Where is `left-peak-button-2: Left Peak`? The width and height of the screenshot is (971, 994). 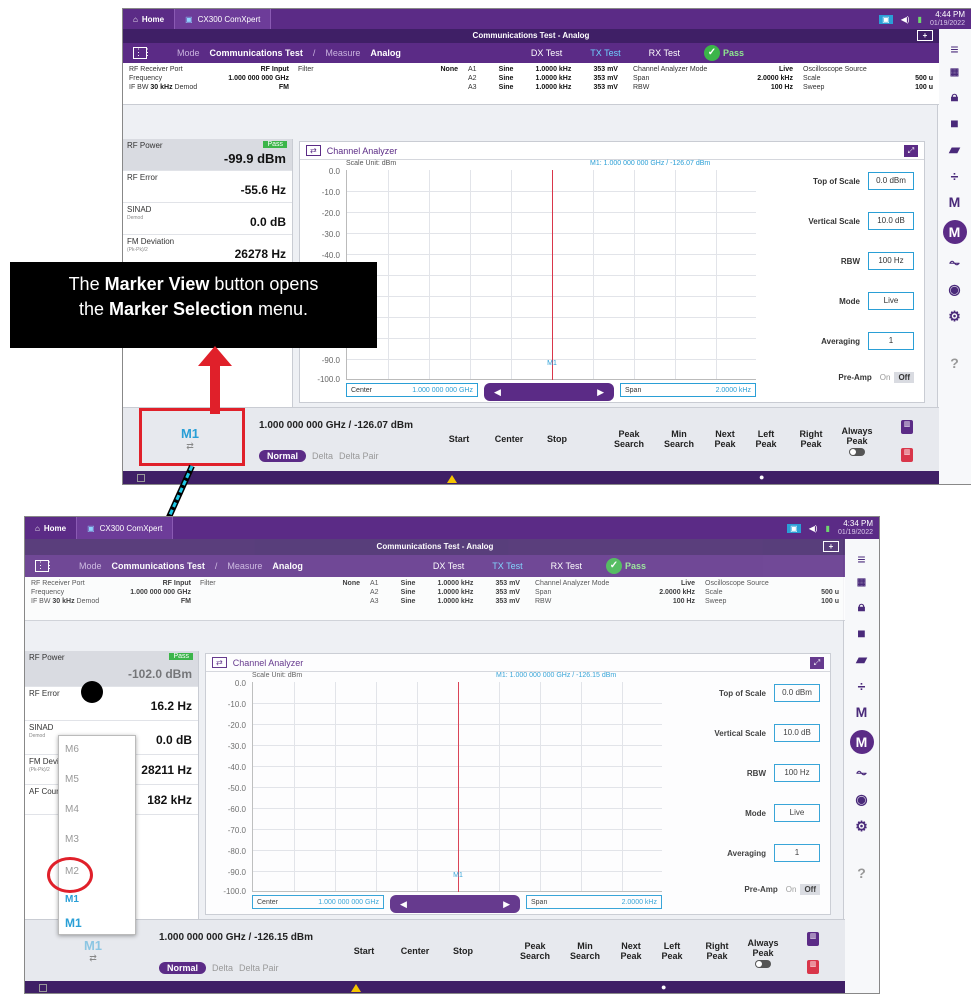
left-peak-button-2: Left Peak is located at coordinates (672, 951).